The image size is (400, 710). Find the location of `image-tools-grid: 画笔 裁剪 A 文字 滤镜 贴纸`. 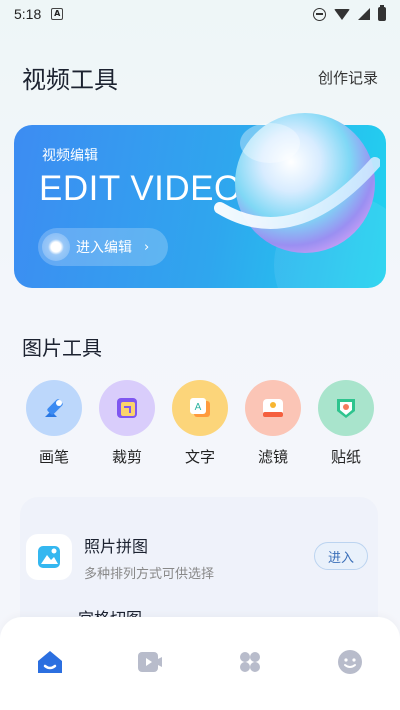

image-tools-grid: 画笔 裁剪 A 文字 滤镜 贴纸 is located at coordinates (200, 423).